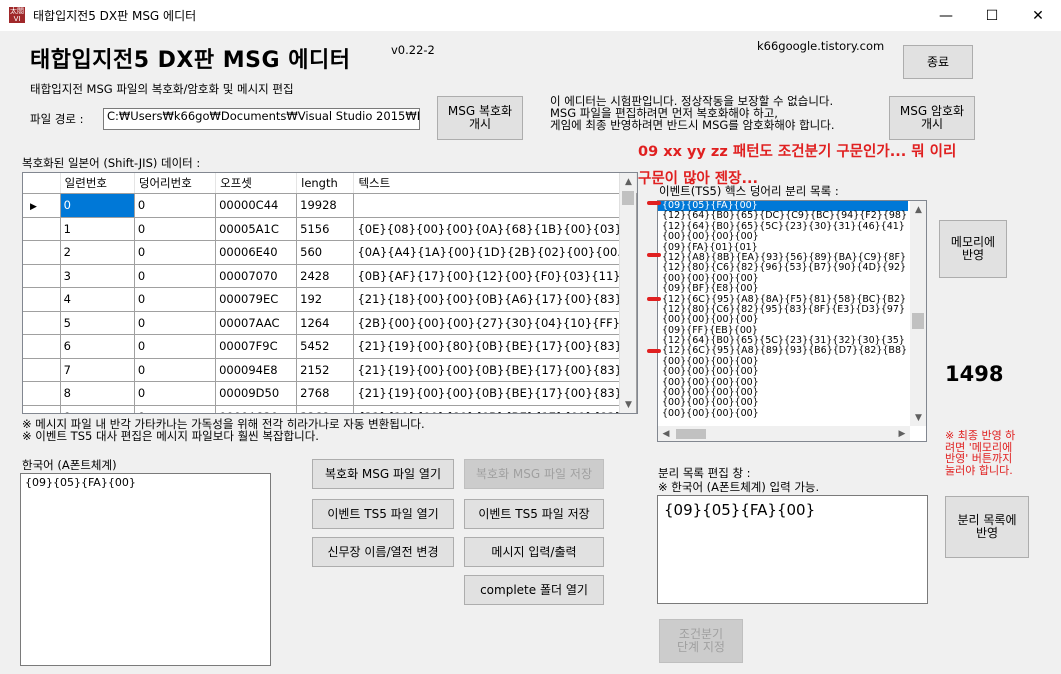 The image size is (1061, 674). I want to click on column-header: 텍스트, so click(495, 183).